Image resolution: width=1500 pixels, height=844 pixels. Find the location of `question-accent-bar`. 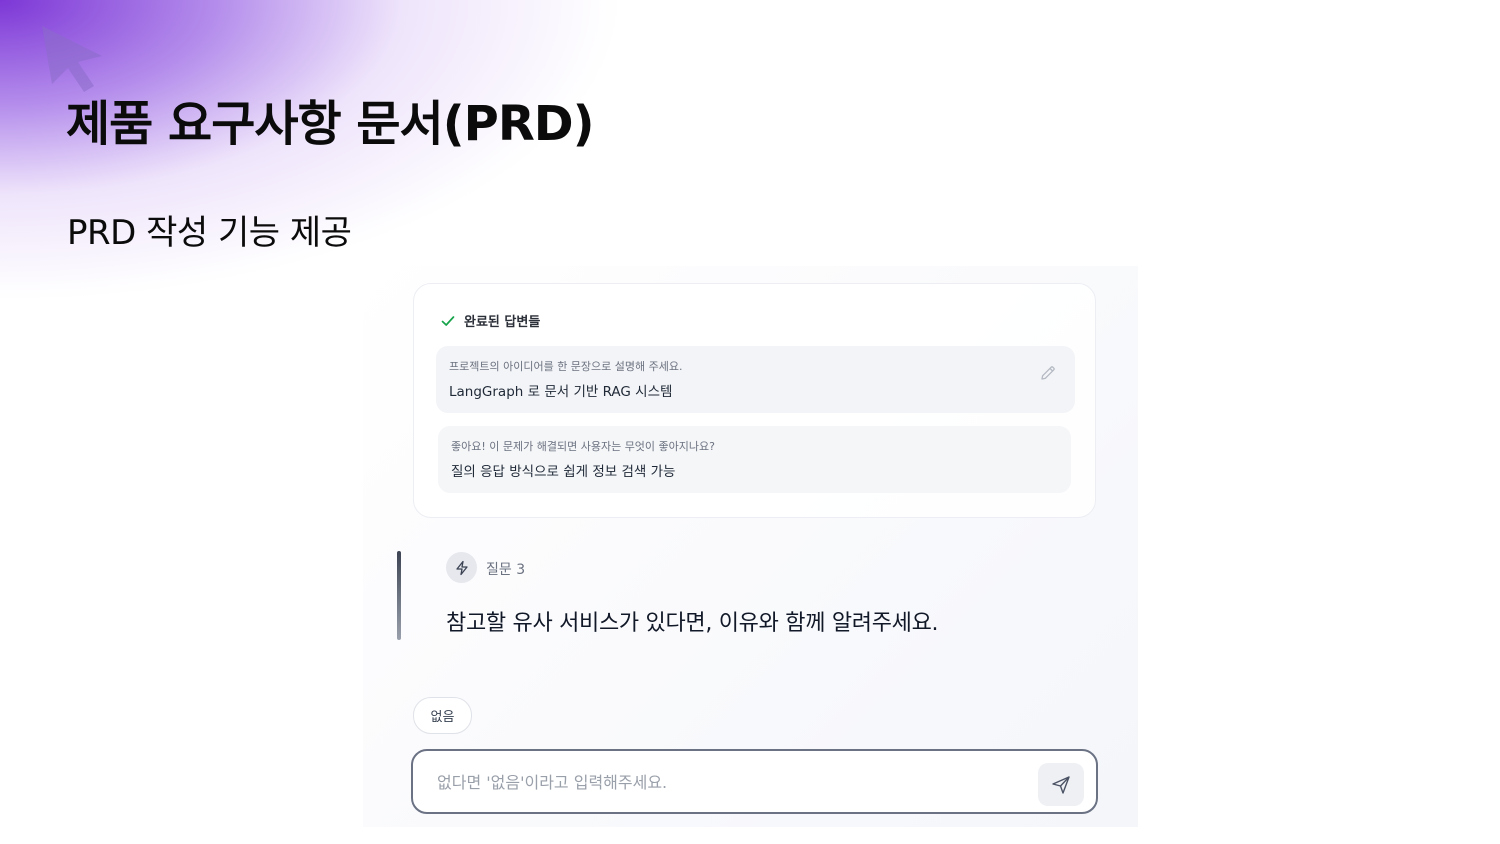

question-accent-bar is located at coordinates (399, 595).